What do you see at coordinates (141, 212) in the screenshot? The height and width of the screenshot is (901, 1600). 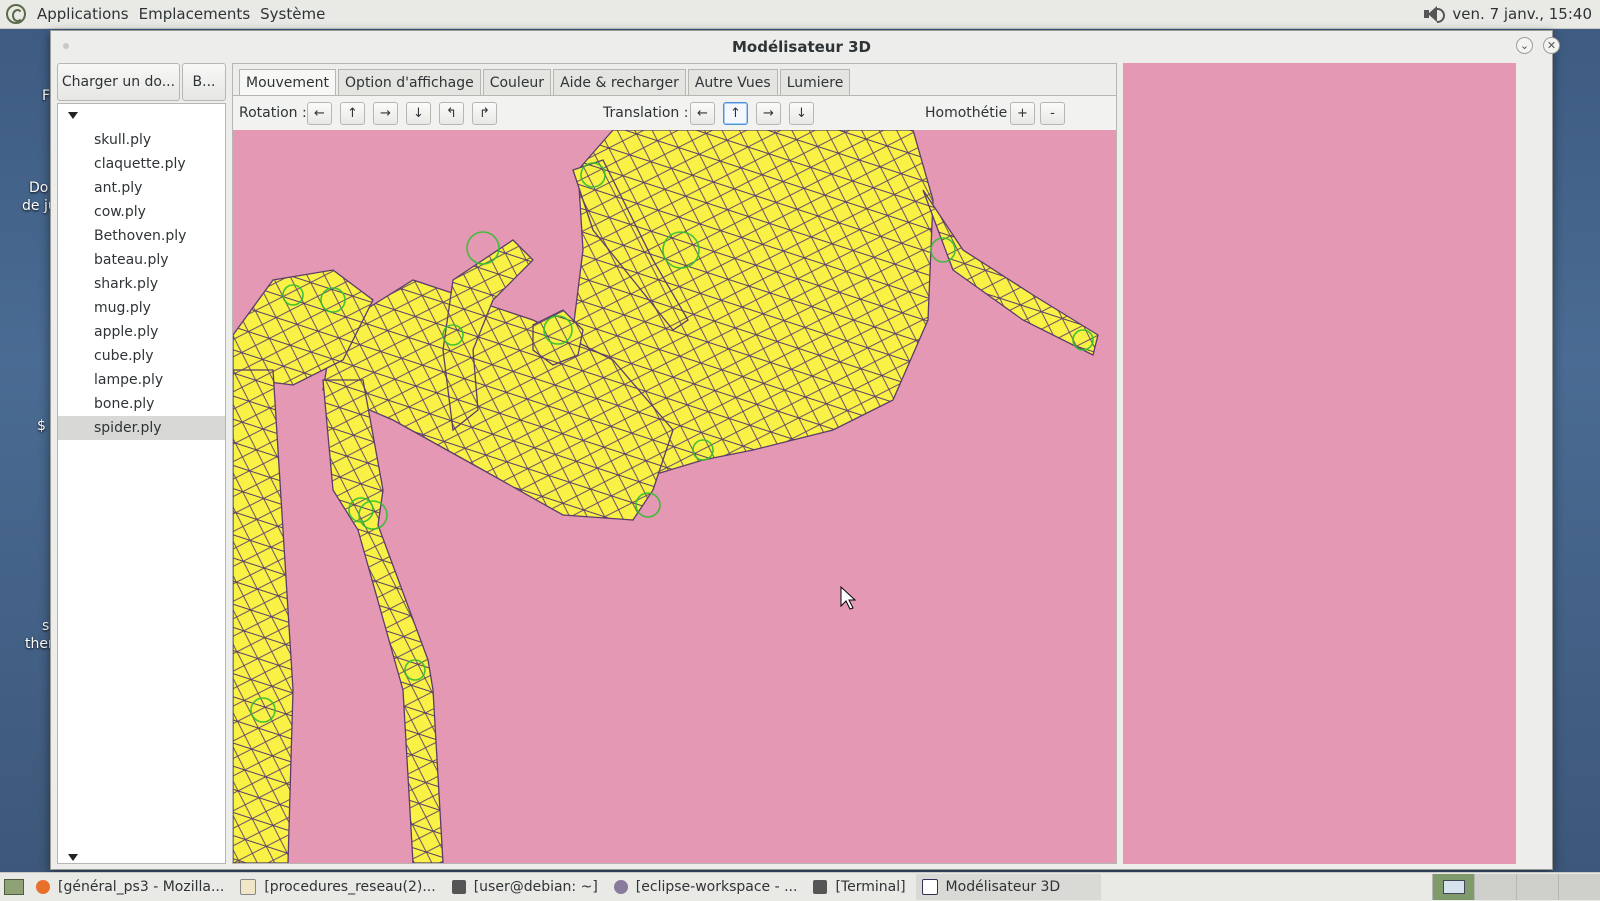 I see `file-list-item: cow.ply` at bounding box center [141, 212].